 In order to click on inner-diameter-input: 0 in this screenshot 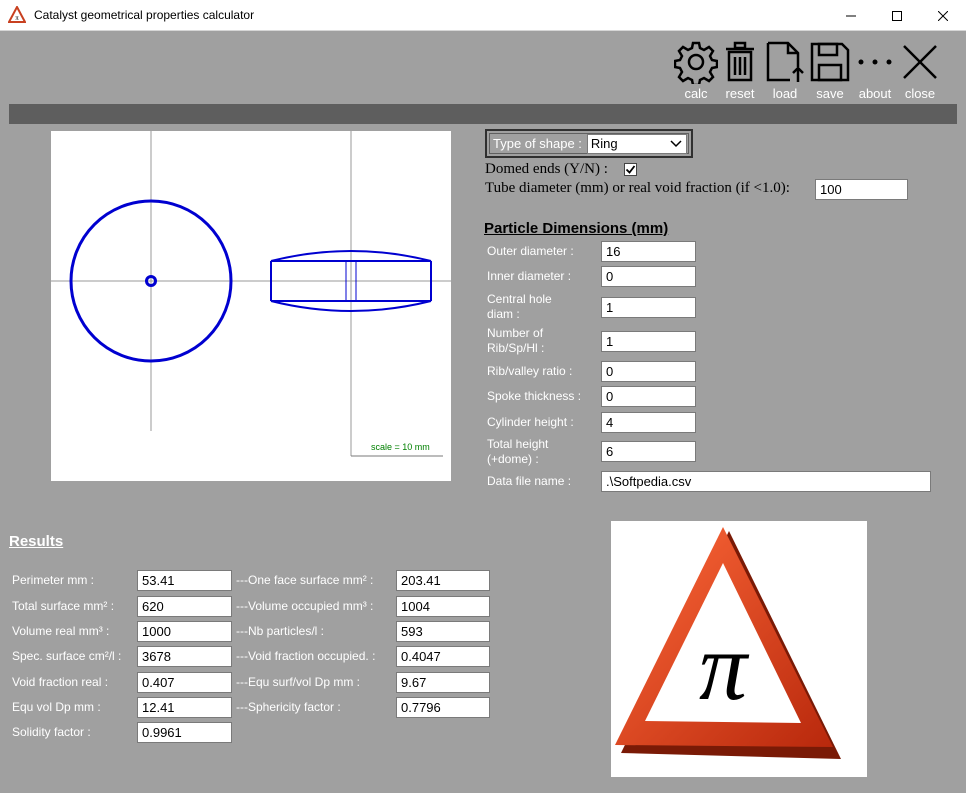, I will do `click(648, 276)`.